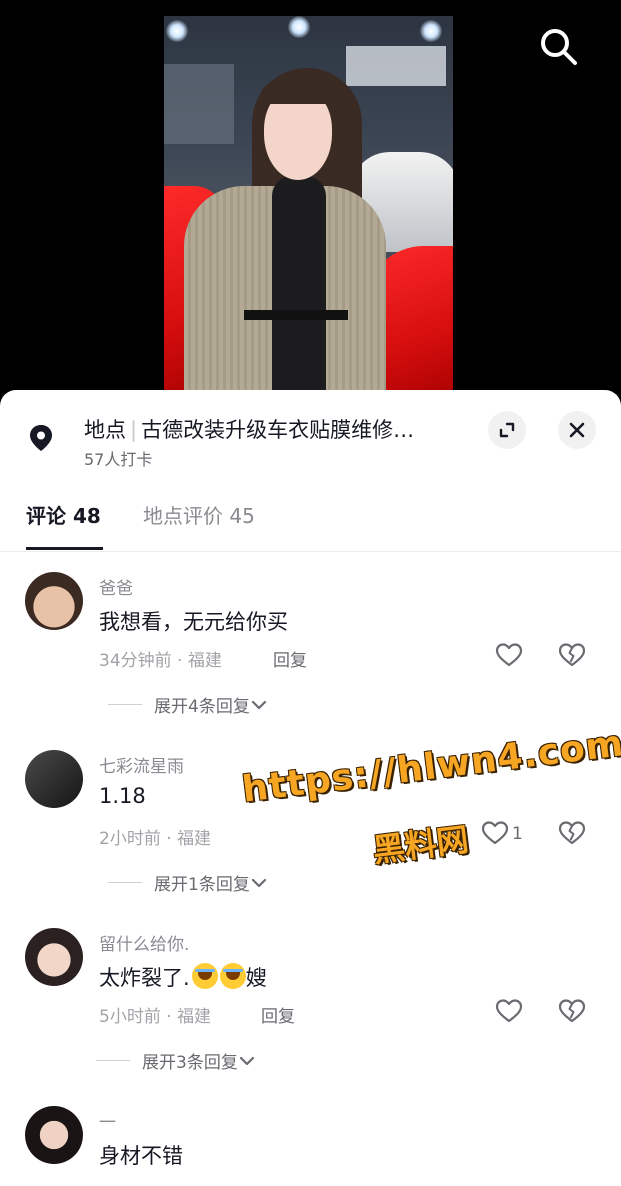 This screenshot has width=621, height=1186. I want to click on comment-author: 七彩流星雨, so click(141, 764).